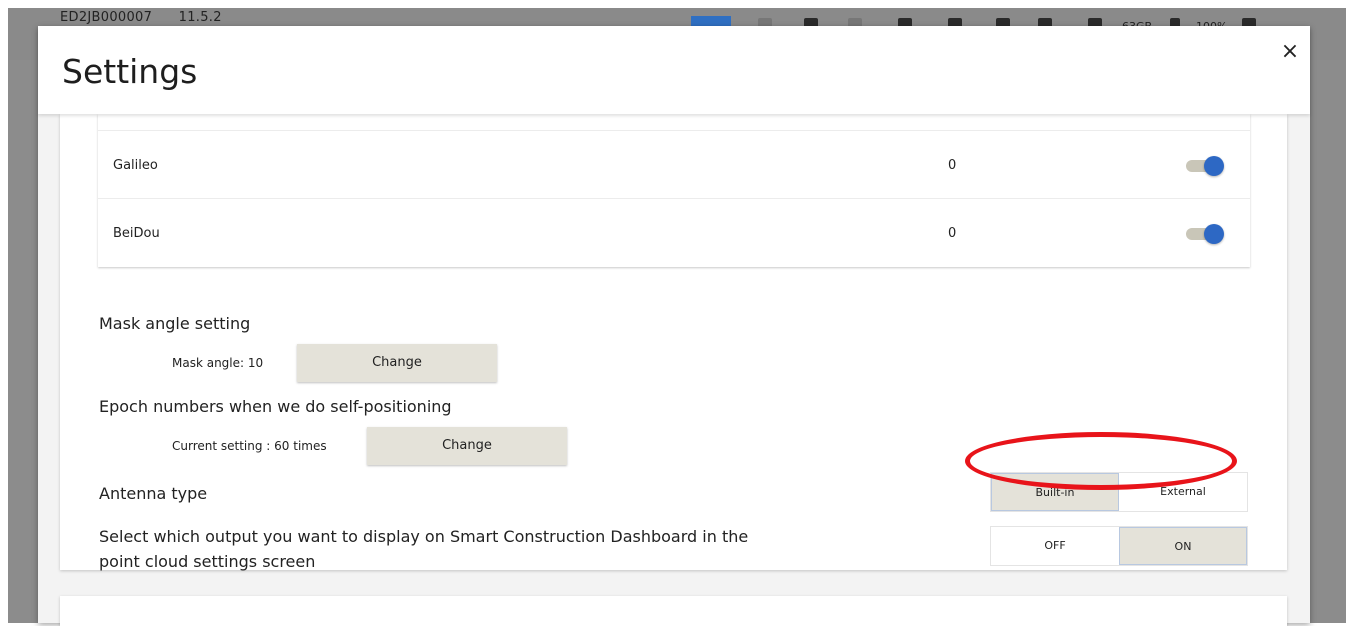  I want to click on dialog-header: Settings ×, so click(674, 70).